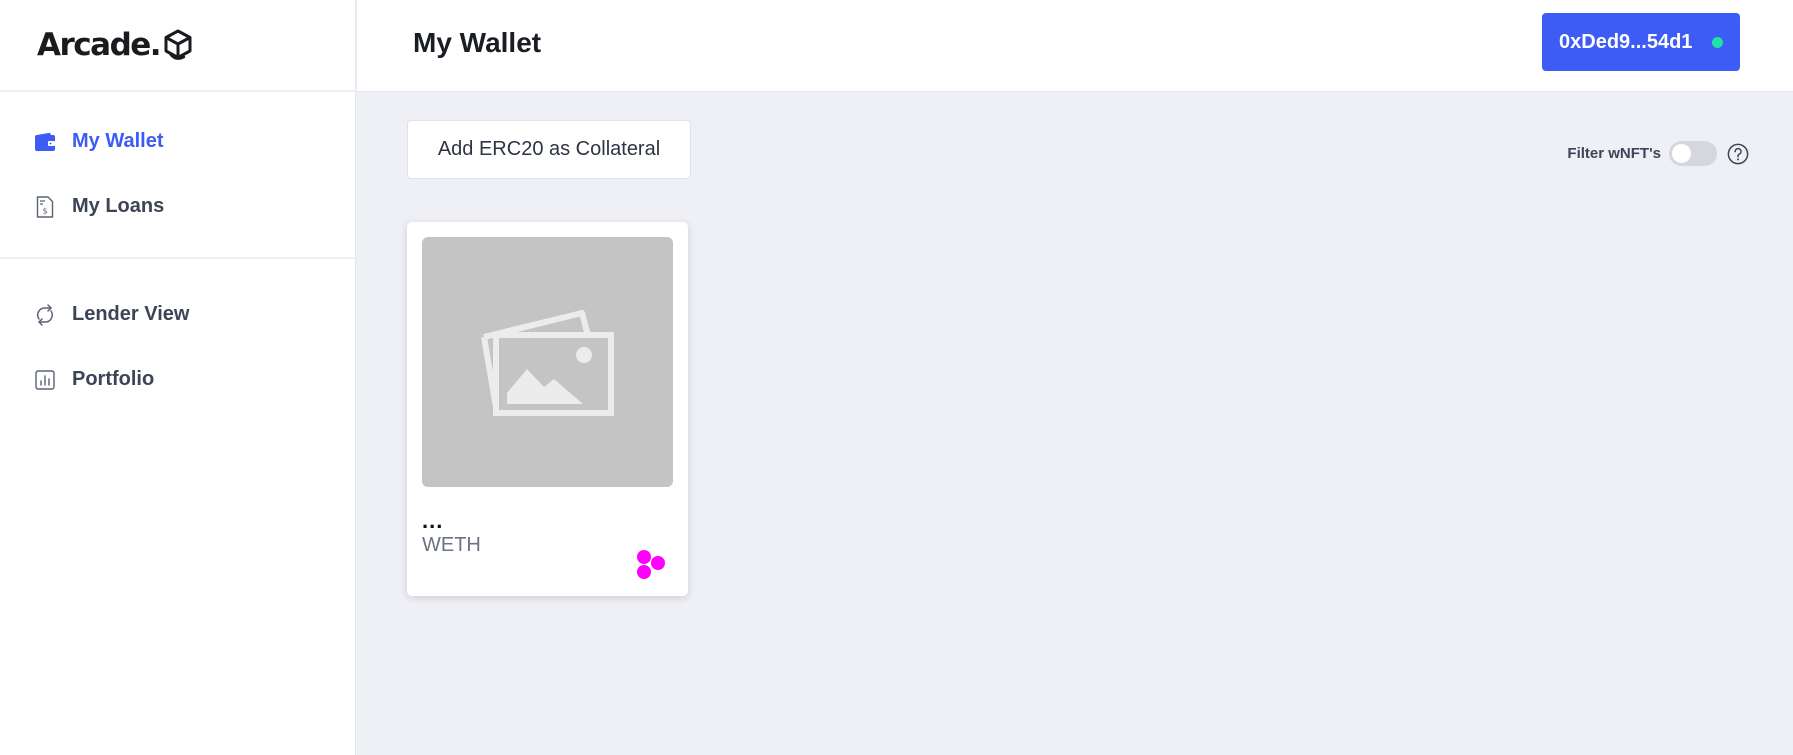 This screenshot has height=755, width=1793. I want to click on primary-nav: My Wallet $ My Loans, so click(177, 175).